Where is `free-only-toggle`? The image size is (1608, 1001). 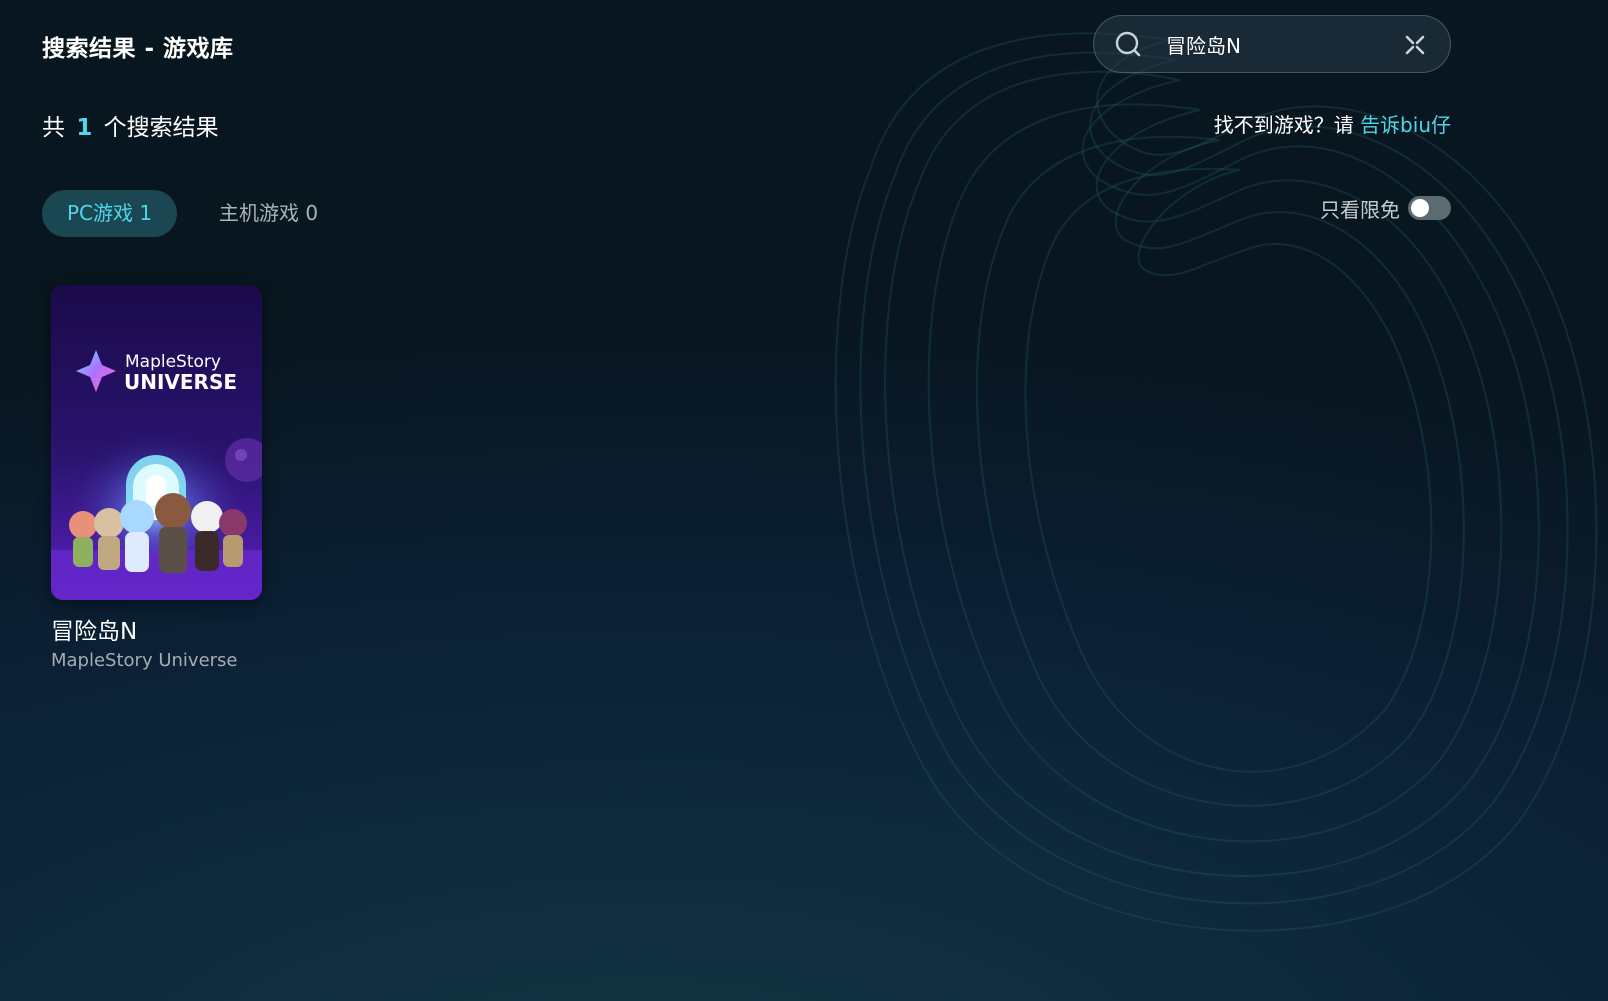 free-only-toggle is located at coordinates (1429, 208).